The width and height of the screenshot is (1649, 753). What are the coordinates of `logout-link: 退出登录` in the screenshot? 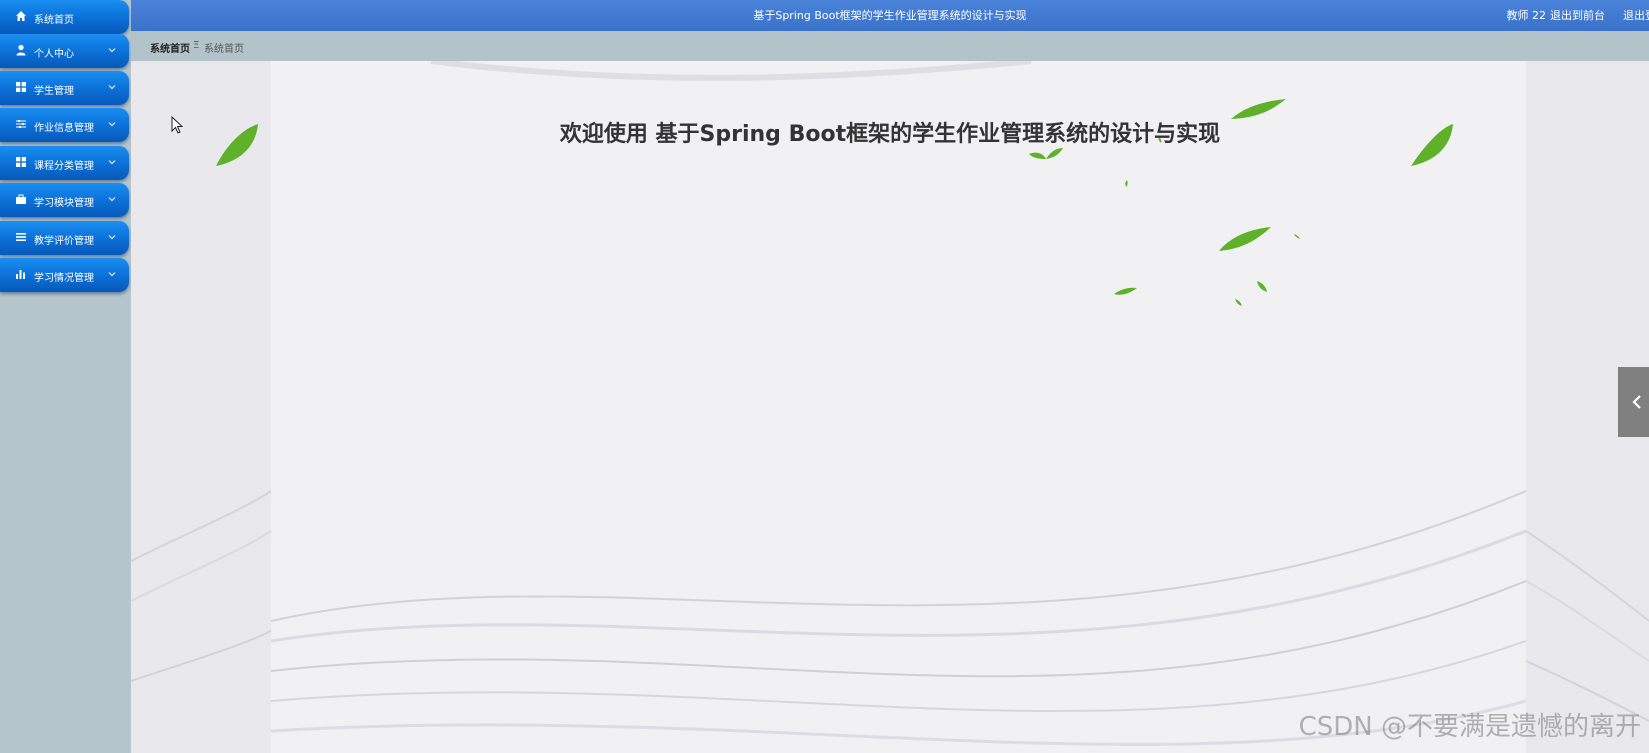 It's located at (1636, 15).